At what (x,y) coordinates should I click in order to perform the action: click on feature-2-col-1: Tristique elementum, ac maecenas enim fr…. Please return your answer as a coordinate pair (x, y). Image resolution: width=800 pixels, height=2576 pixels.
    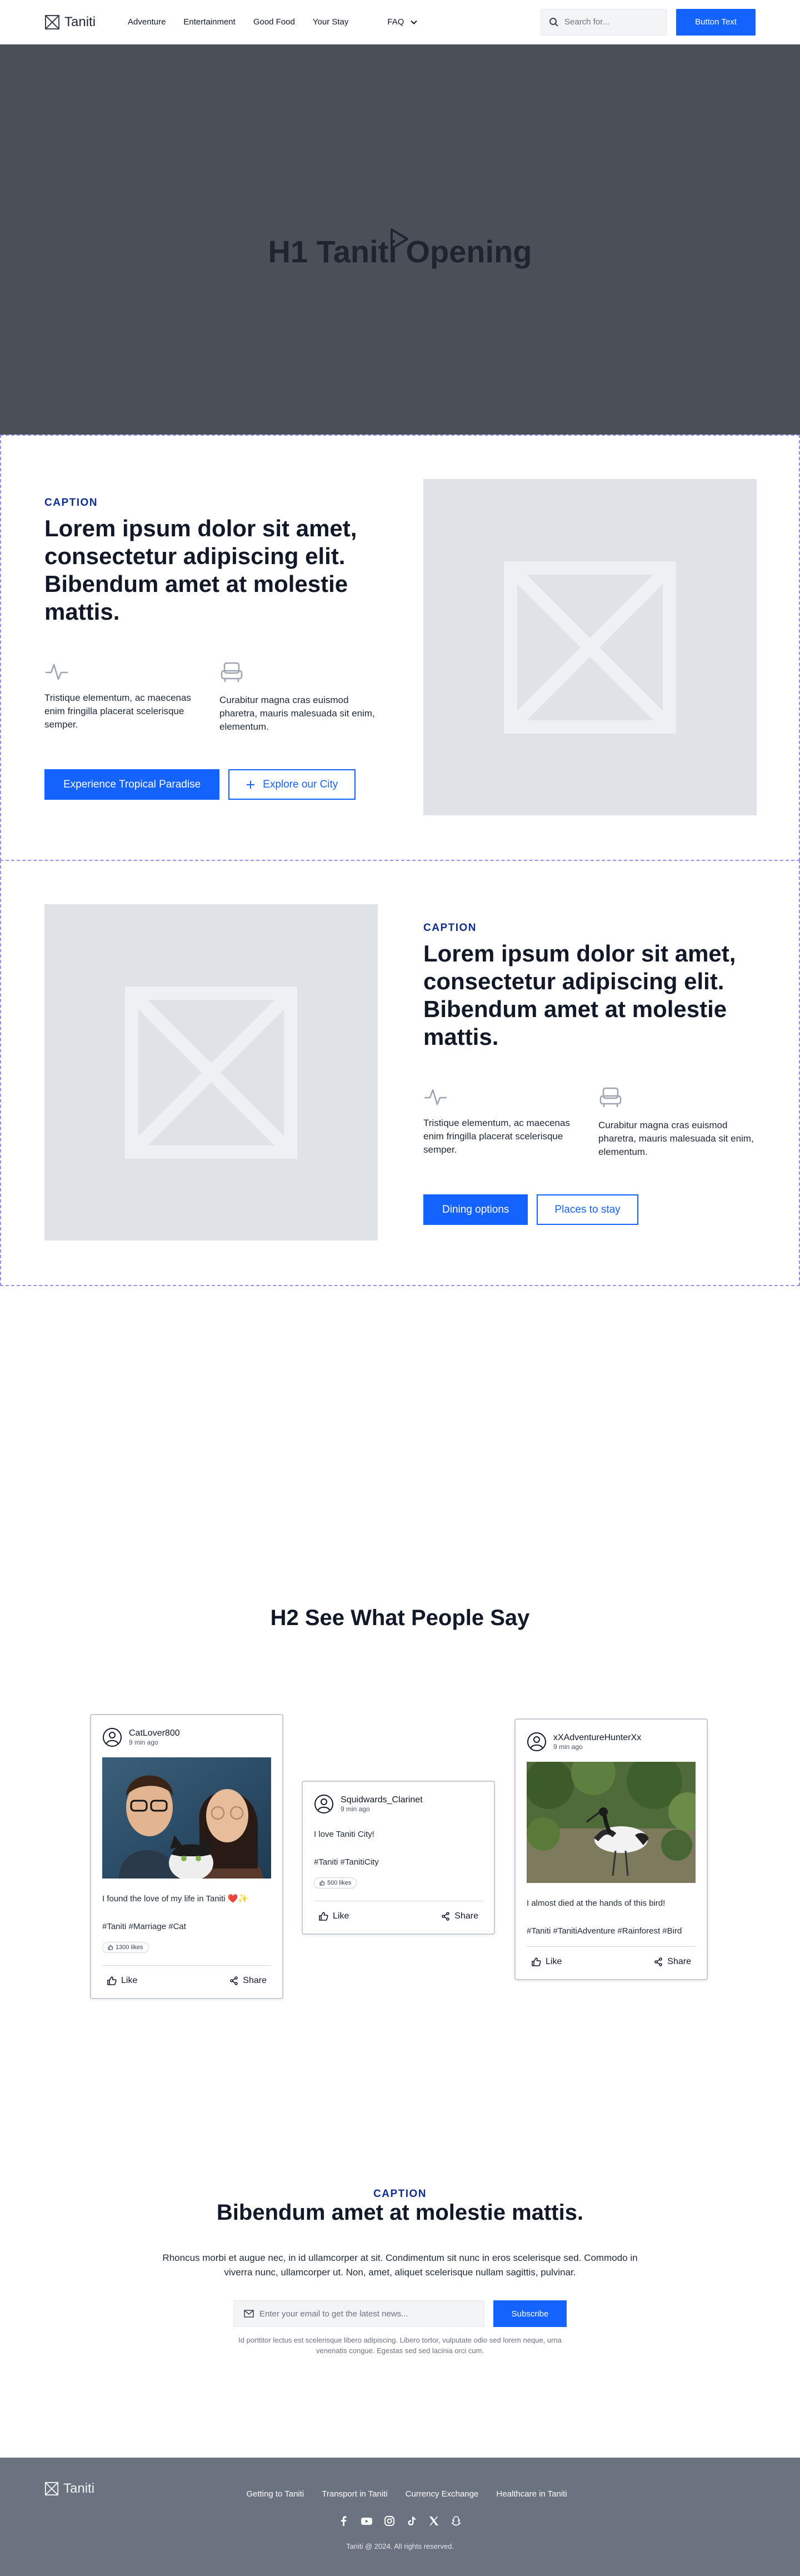
    Looking at the image, I should click on (502, 1123).